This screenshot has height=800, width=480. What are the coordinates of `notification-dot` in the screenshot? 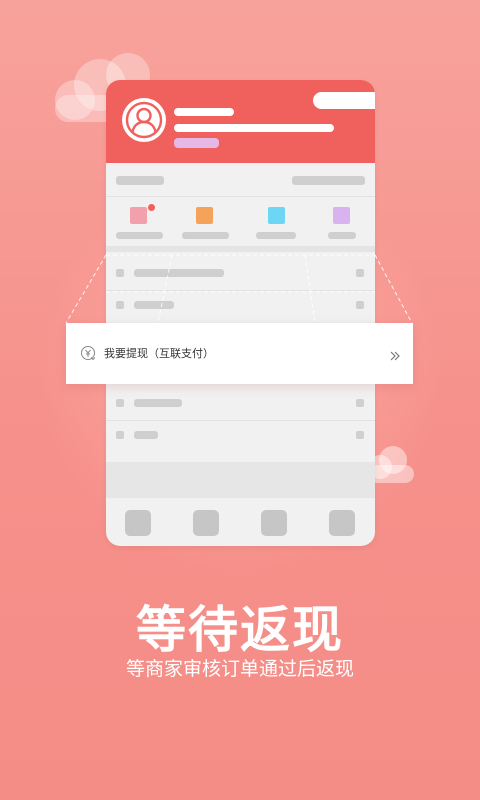 It's located at (151, 207).